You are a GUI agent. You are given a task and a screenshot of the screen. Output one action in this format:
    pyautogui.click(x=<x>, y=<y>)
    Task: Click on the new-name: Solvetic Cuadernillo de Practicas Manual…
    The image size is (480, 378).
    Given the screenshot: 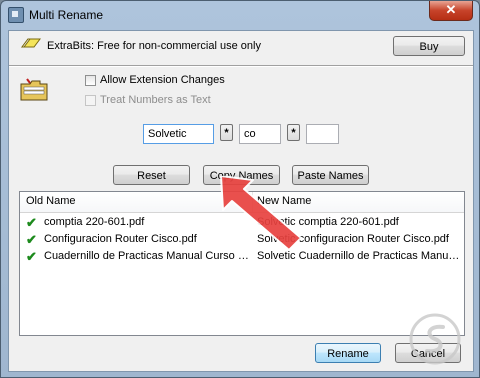 What is the action you would take?
    pyautogui.click(x=359, y=256)
    